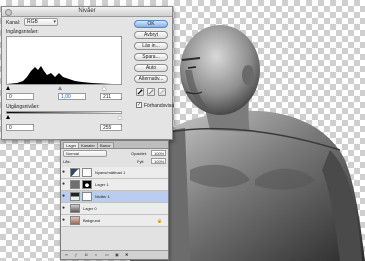  I want to click on mask-icon: ◘, so click(87, 255).